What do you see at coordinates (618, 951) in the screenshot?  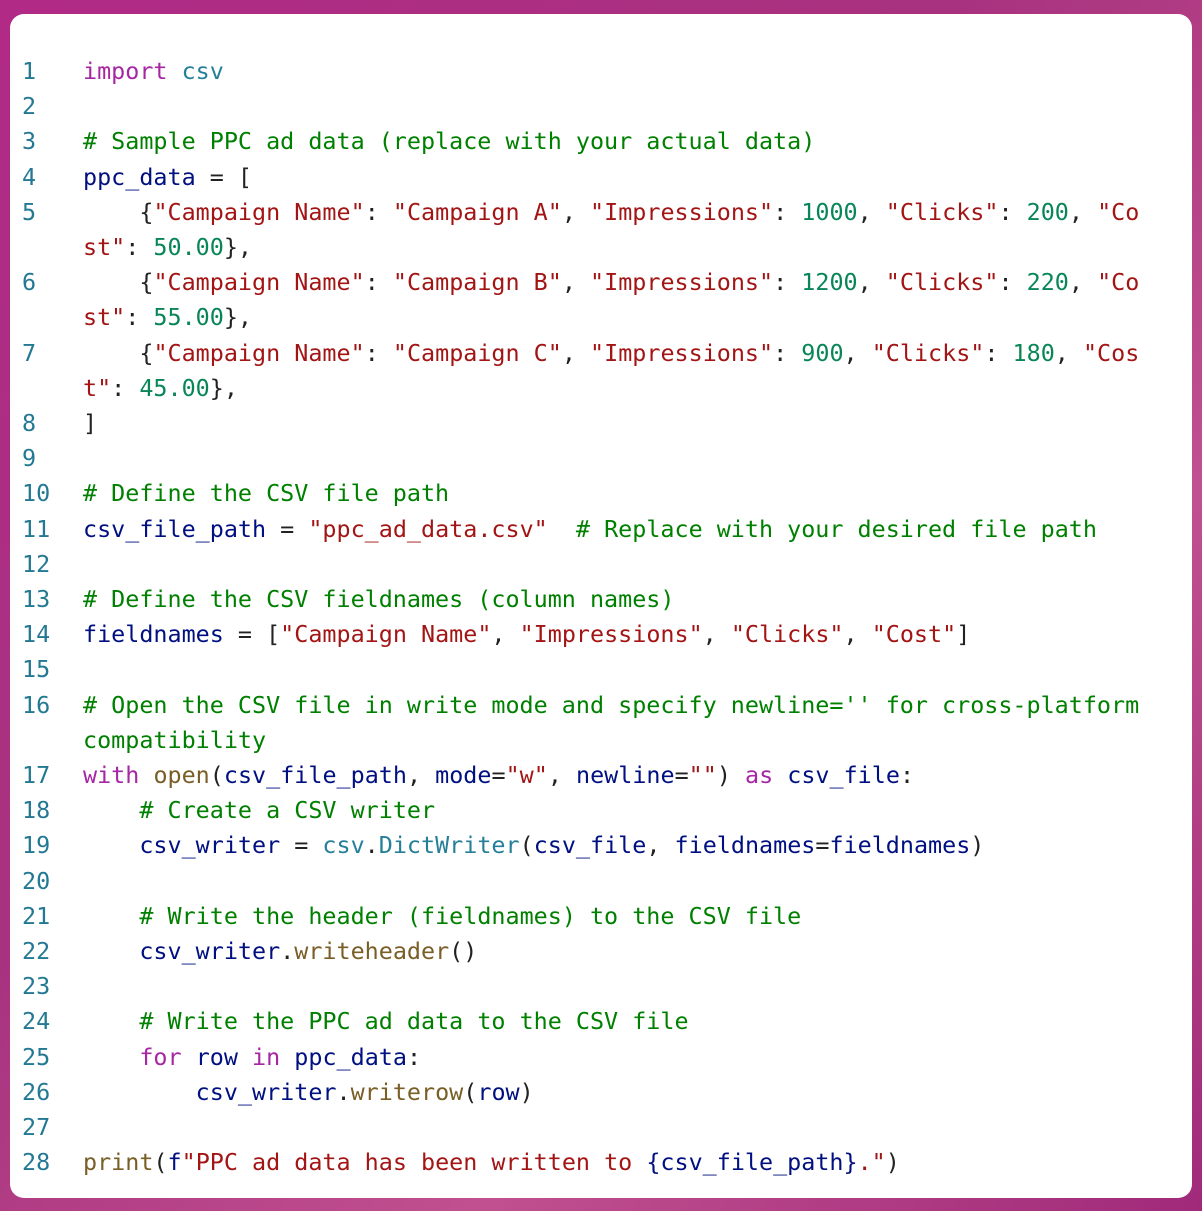 I see `line-code: csv_writer.writeheader()` at bounding box center [618, 951].